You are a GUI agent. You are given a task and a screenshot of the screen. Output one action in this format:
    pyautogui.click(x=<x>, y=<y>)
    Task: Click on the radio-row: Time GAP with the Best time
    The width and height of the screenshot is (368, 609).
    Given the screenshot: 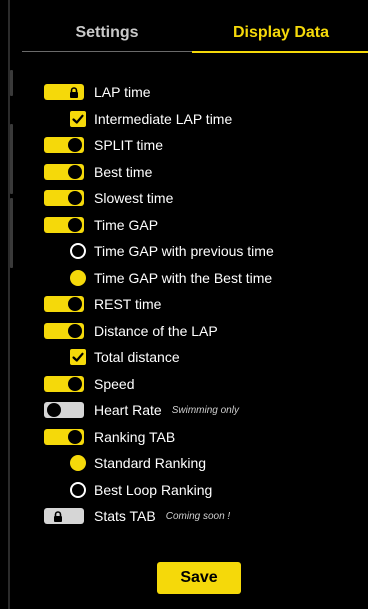 What is the action you would take?
    pyautogui.click(x=158, y=278)
    